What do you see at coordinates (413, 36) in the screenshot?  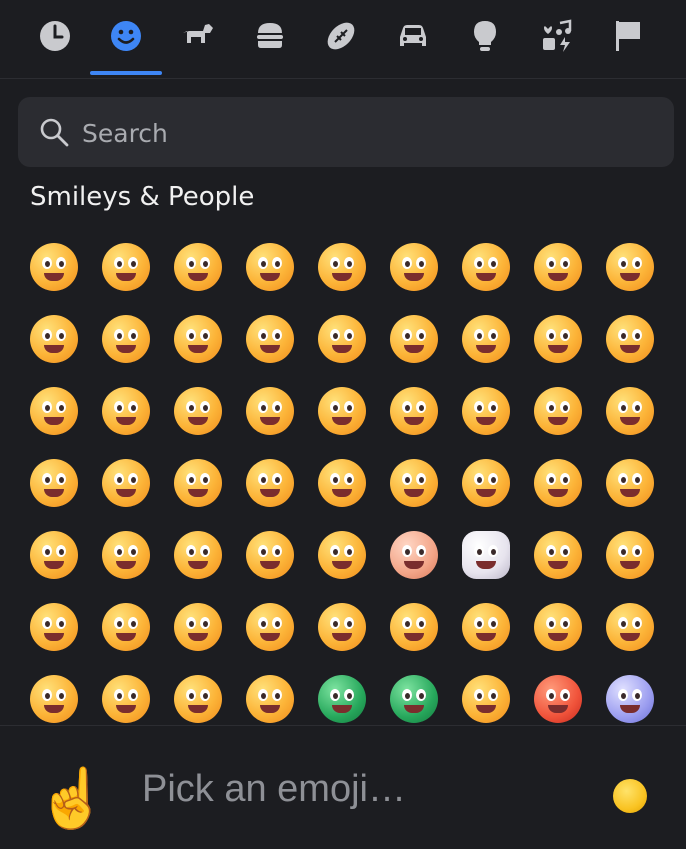 I see `tab-travel` at bounding box center [413, 36].